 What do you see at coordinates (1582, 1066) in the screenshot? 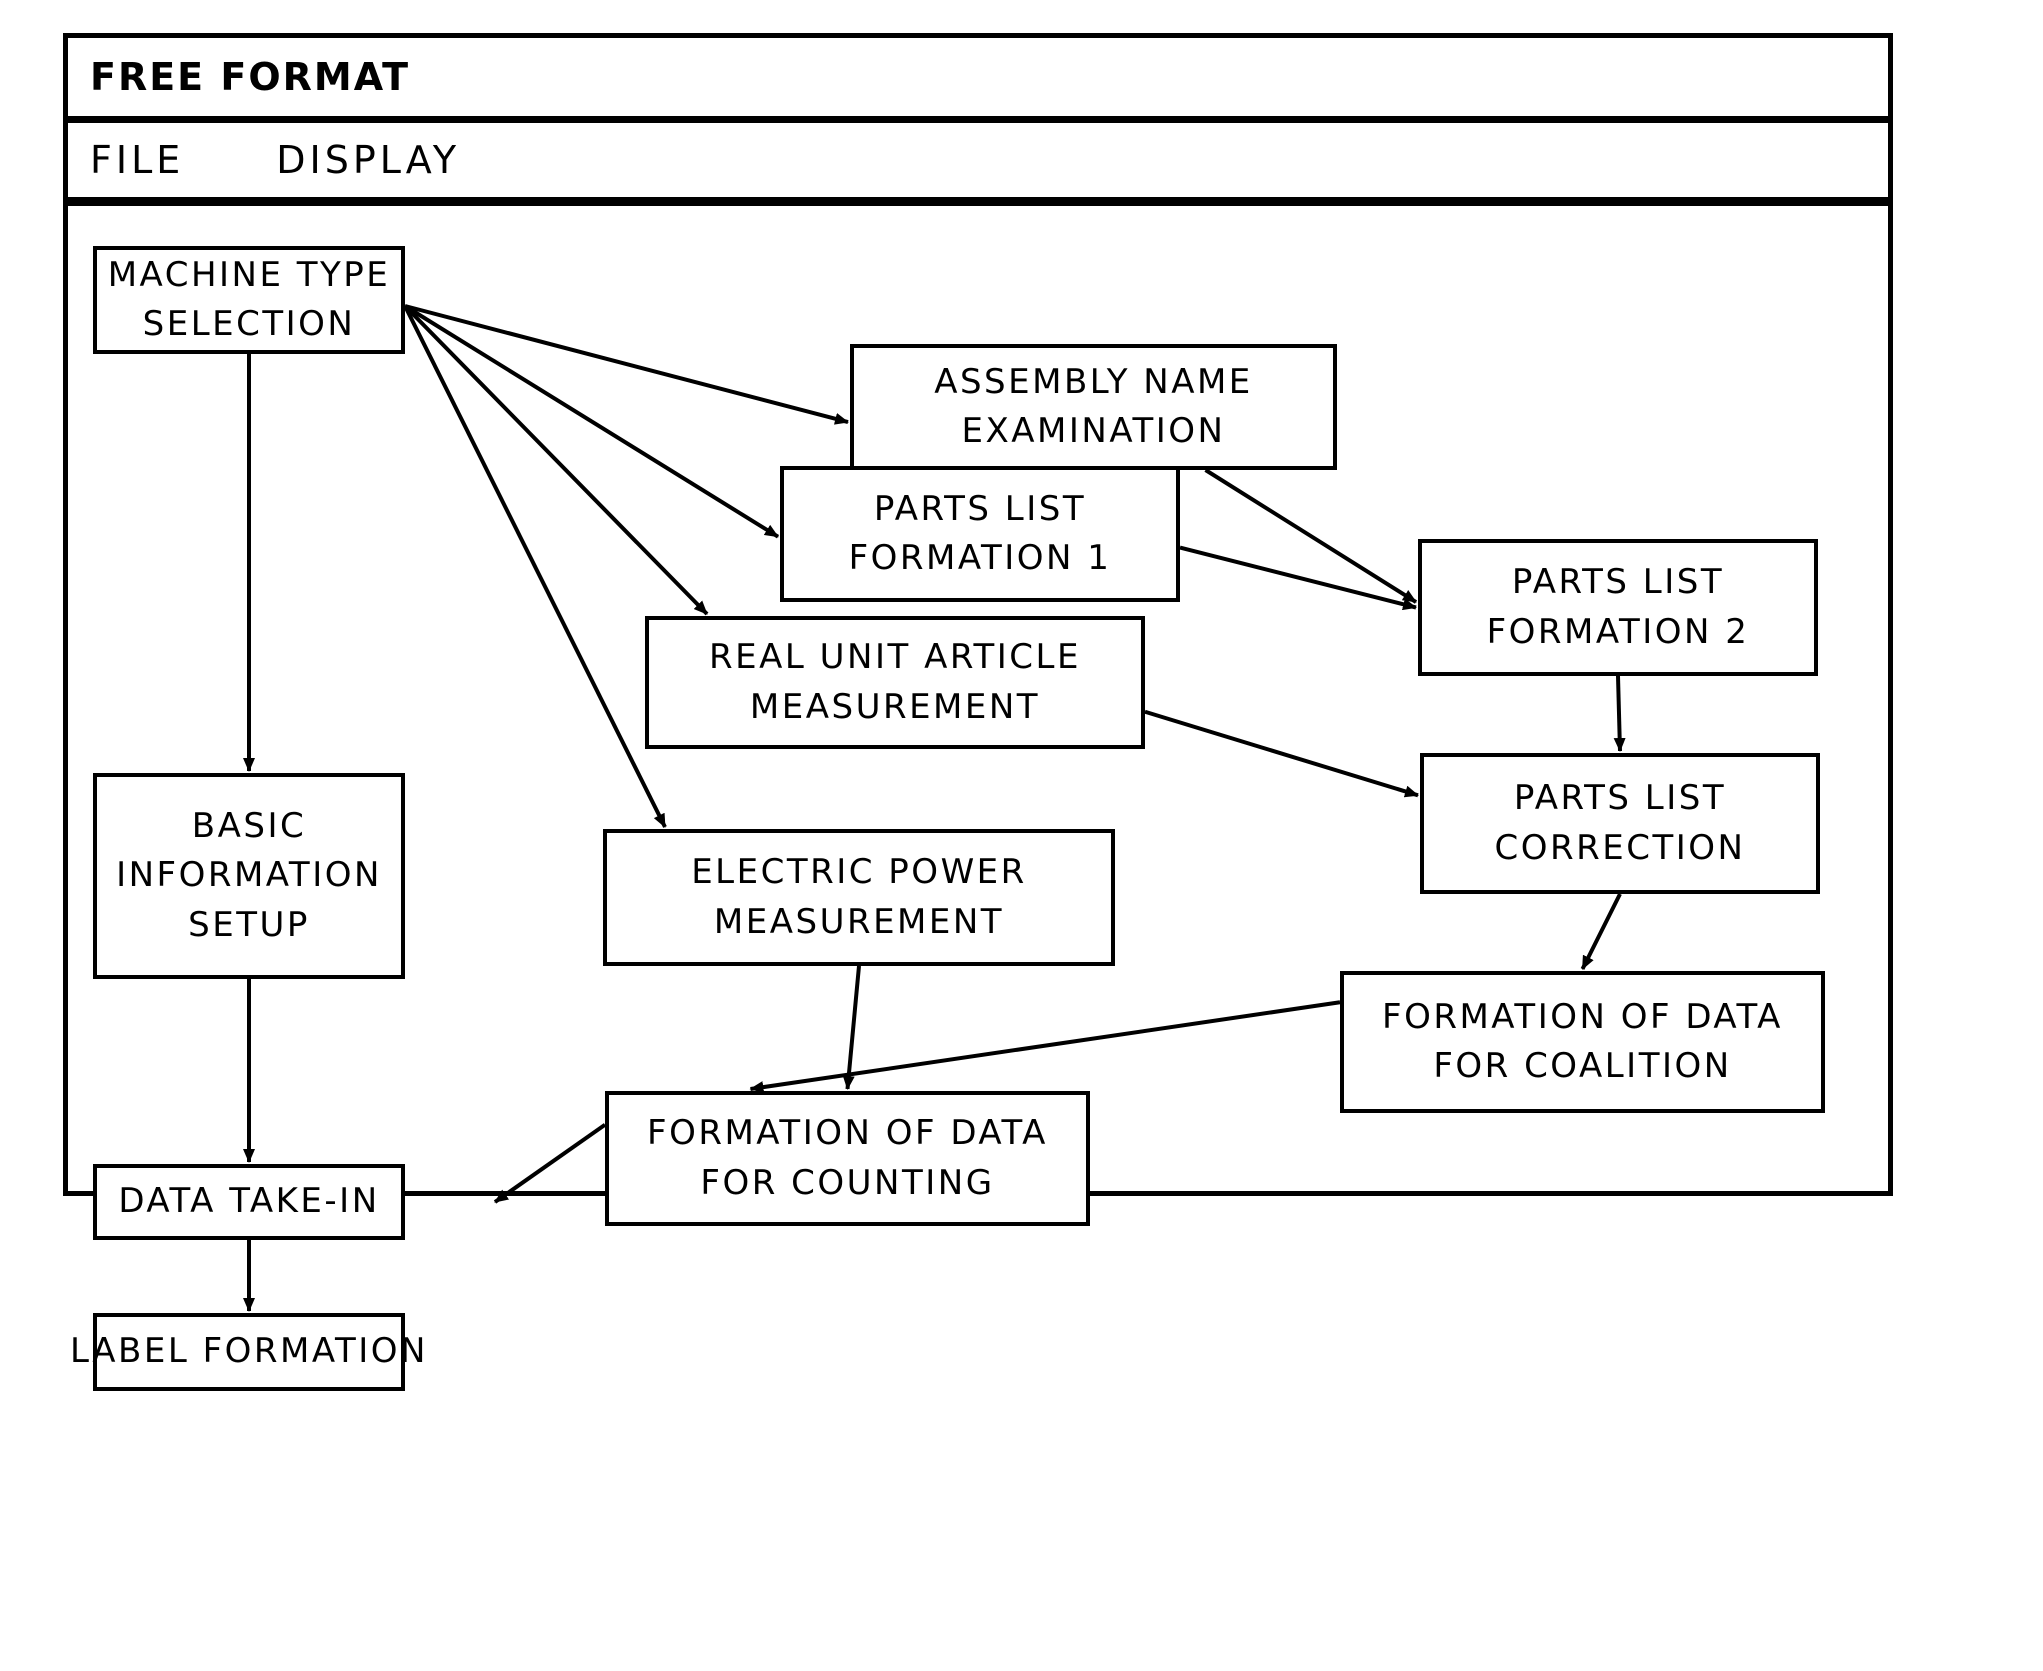
I see `flow-node-label: FOR COALITION` at bounding box center [1582, 1066].